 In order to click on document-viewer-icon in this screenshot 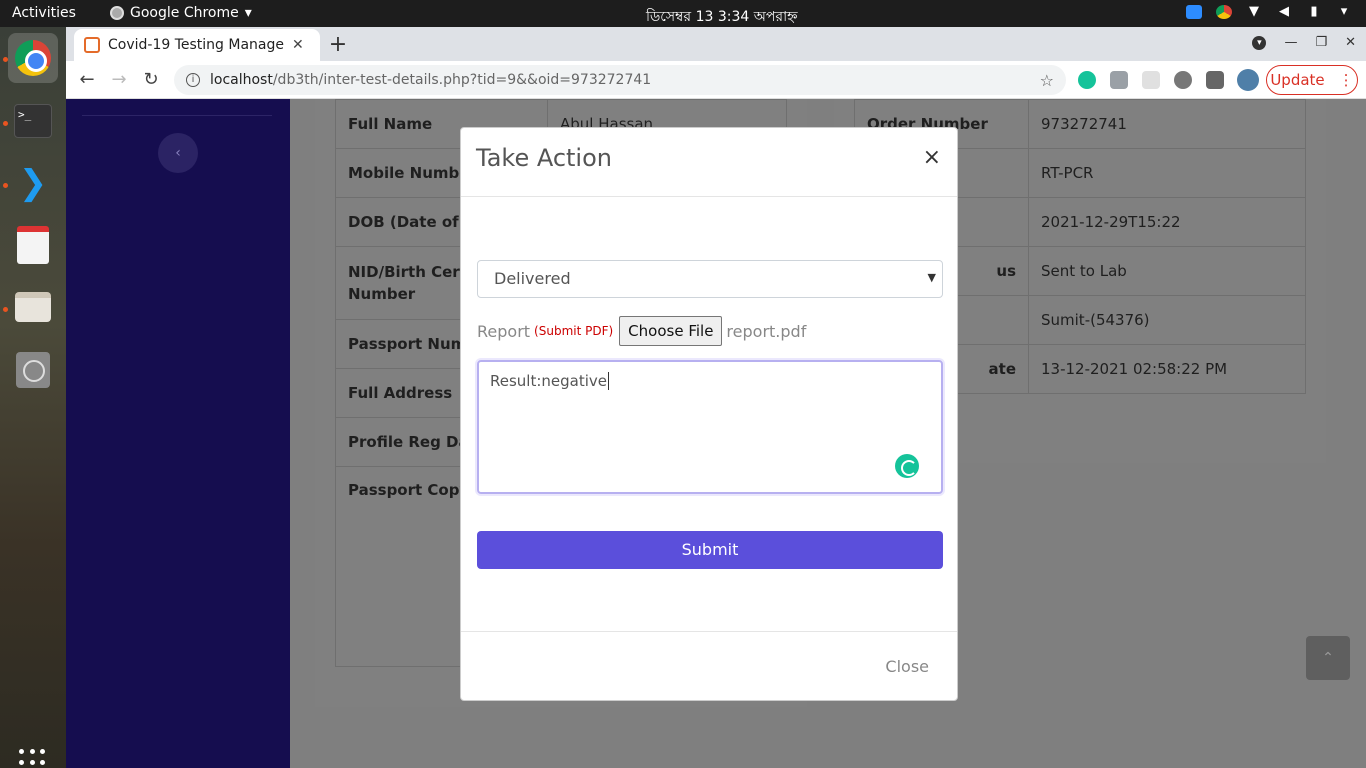, I will do `click(33, 245)`.